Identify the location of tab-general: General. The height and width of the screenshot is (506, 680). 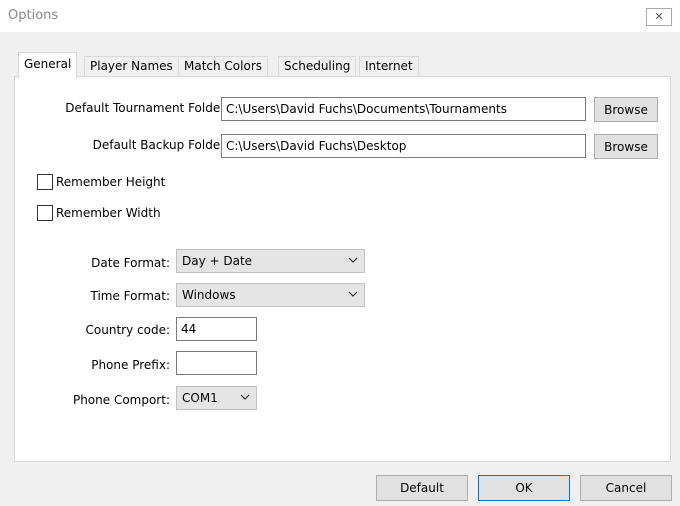
(48, 65).